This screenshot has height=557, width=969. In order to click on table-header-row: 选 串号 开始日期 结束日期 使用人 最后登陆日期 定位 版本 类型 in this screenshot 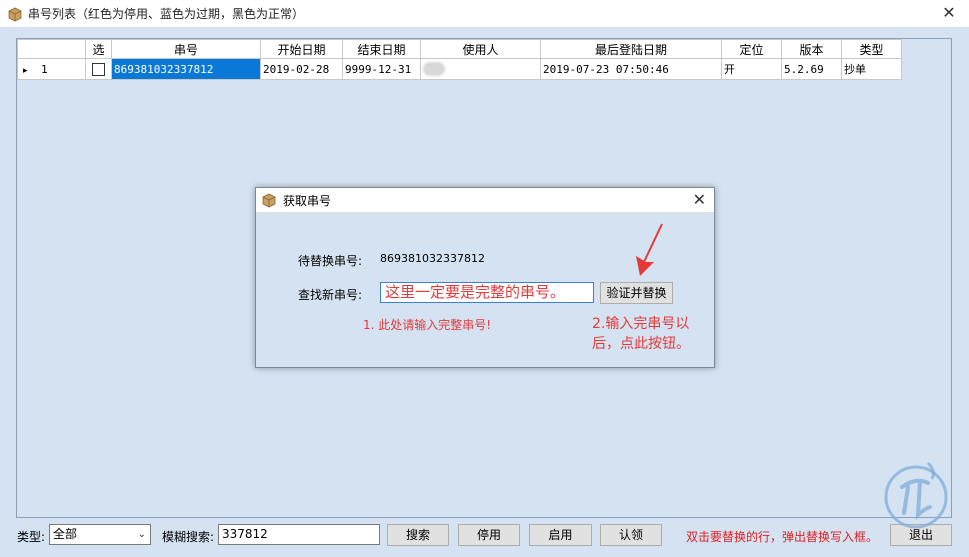, I will do `click(459, 49)`.